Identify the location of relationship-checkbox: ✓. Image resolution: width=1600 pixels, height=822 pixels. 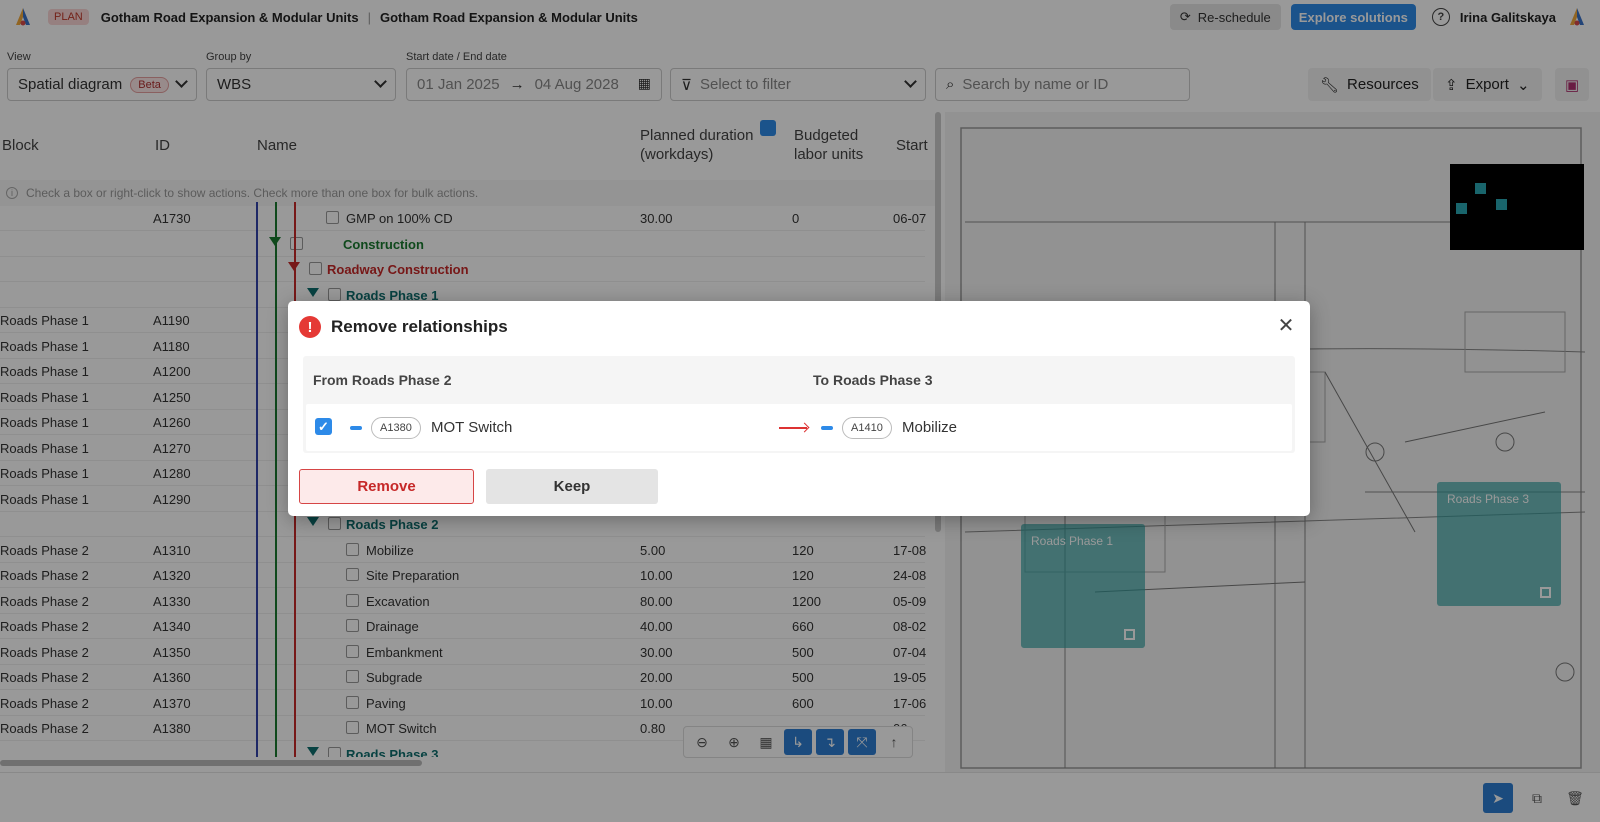
(323, 426).